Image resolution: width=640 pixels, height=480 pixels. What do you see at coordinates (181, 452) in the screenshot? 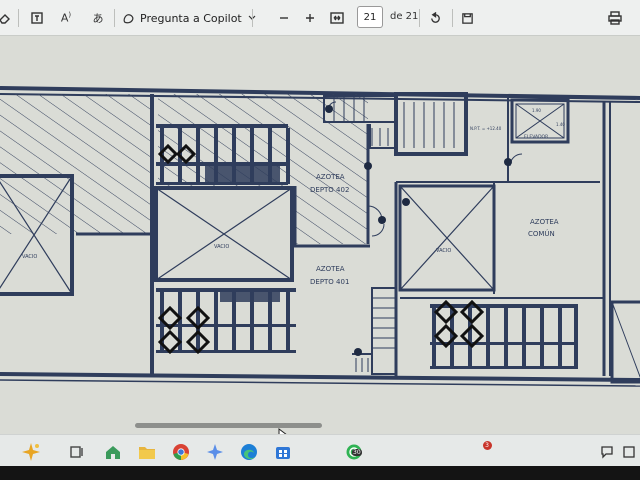
I see `chrome-icon` at bounding box center [181, 452].